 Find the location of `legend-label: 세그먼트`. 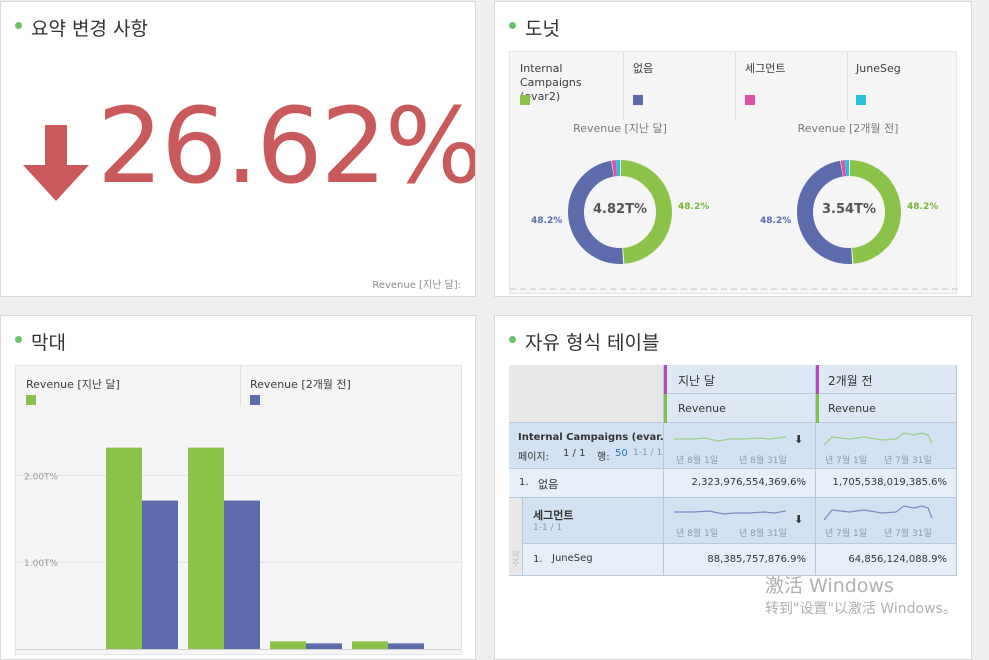

legend-label: 세그먼트 is located at coordinates (765, 68).